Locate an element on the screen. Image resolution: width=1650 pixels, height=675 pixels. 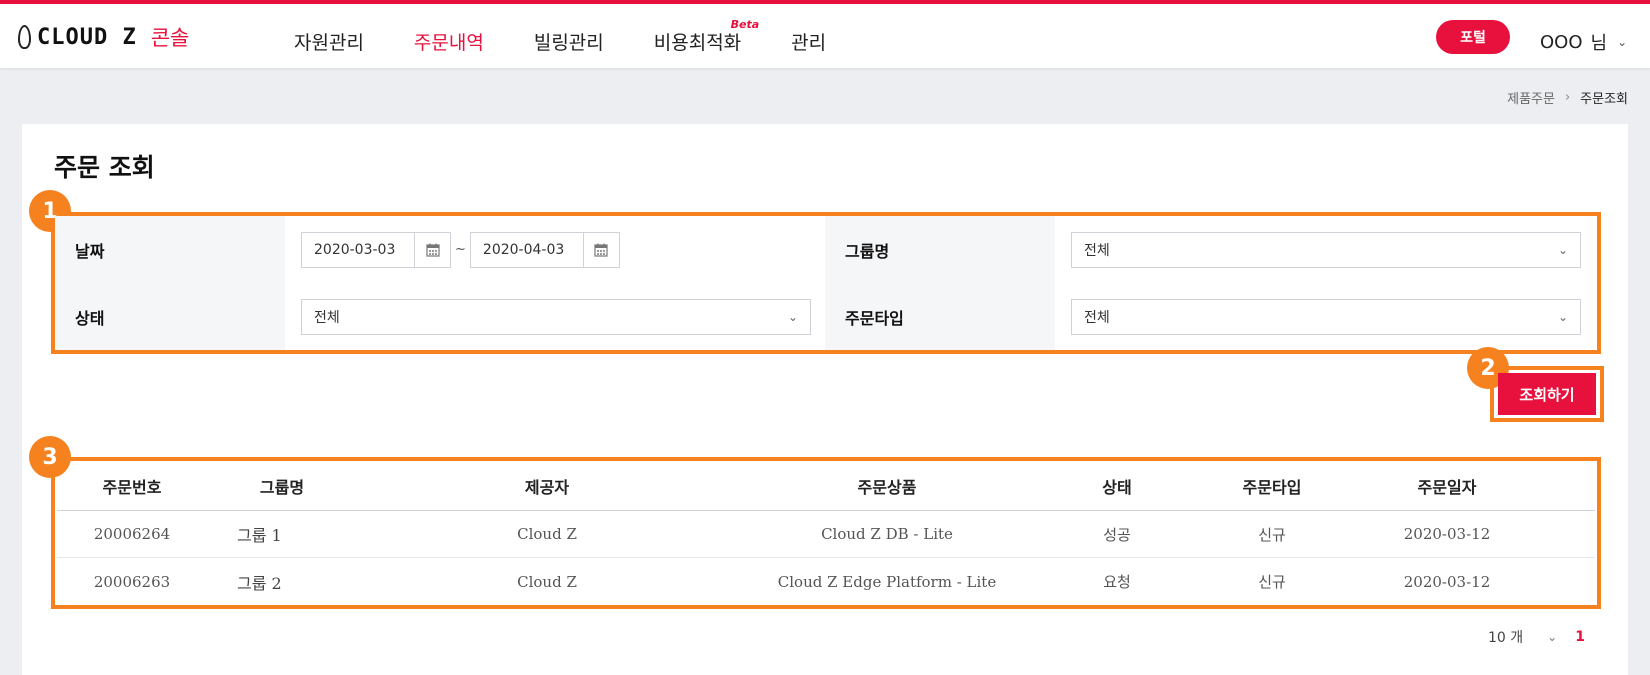
cloud-drop-icon is located at coordinates (24, 37).